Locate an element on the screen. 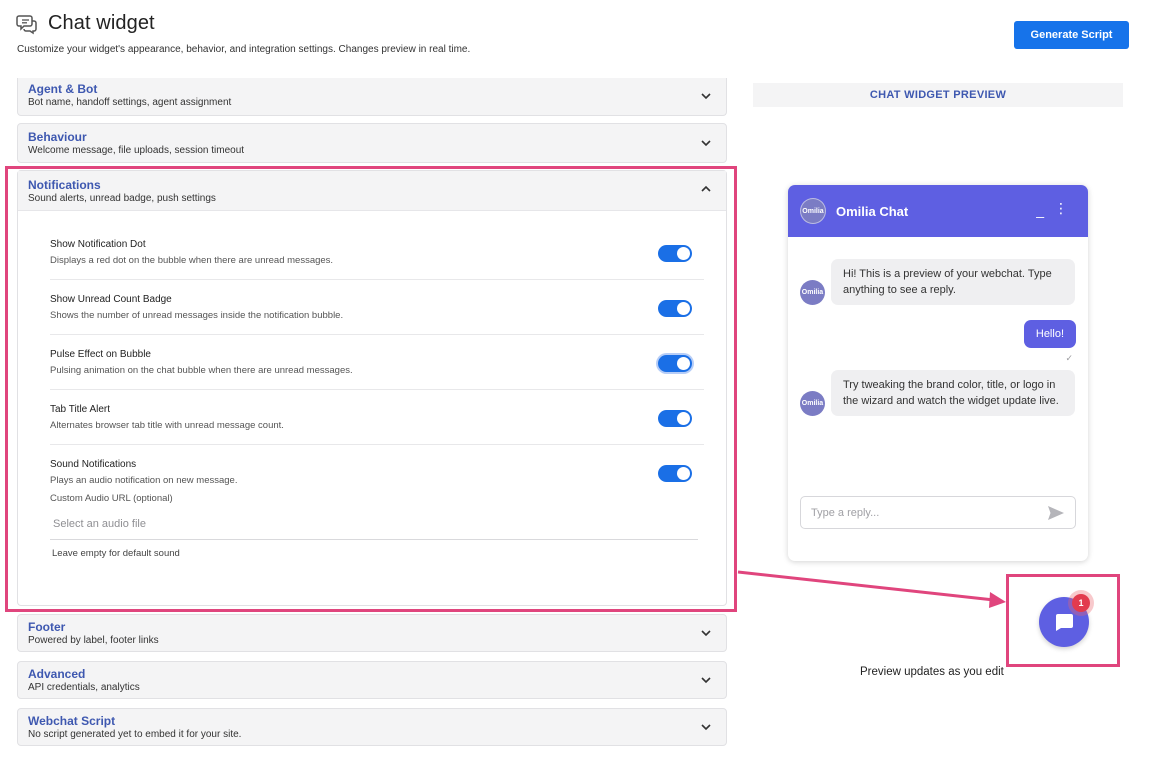  read-receipt-icon: ✓ is located at coordinates (1069, 358).